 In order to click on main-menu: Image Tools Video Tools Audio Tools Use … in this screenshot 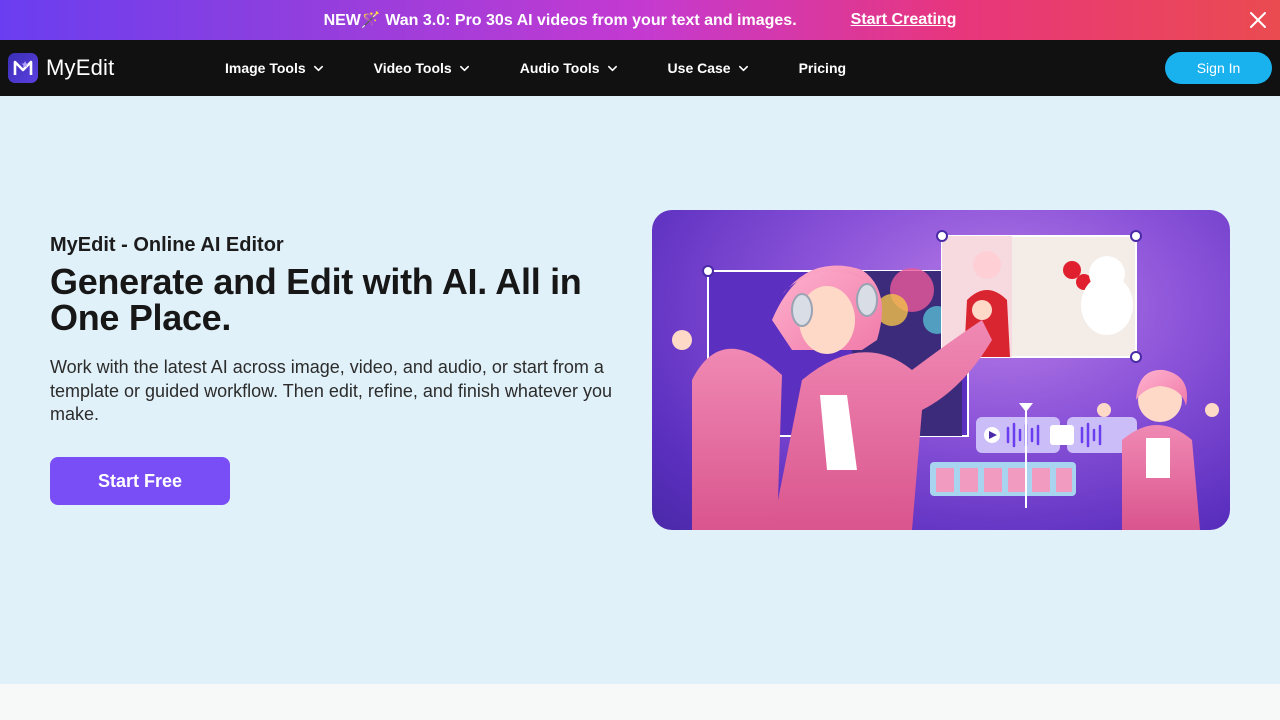, I will do `click(560, 68)`.